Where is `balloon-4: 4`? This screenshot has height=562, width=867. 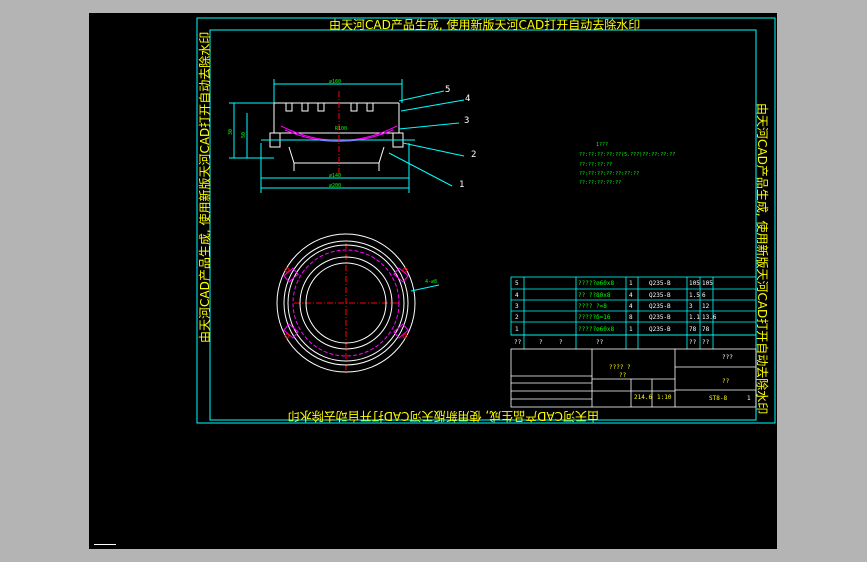 balloon-4: 4 is located at coordinates (467, 99).